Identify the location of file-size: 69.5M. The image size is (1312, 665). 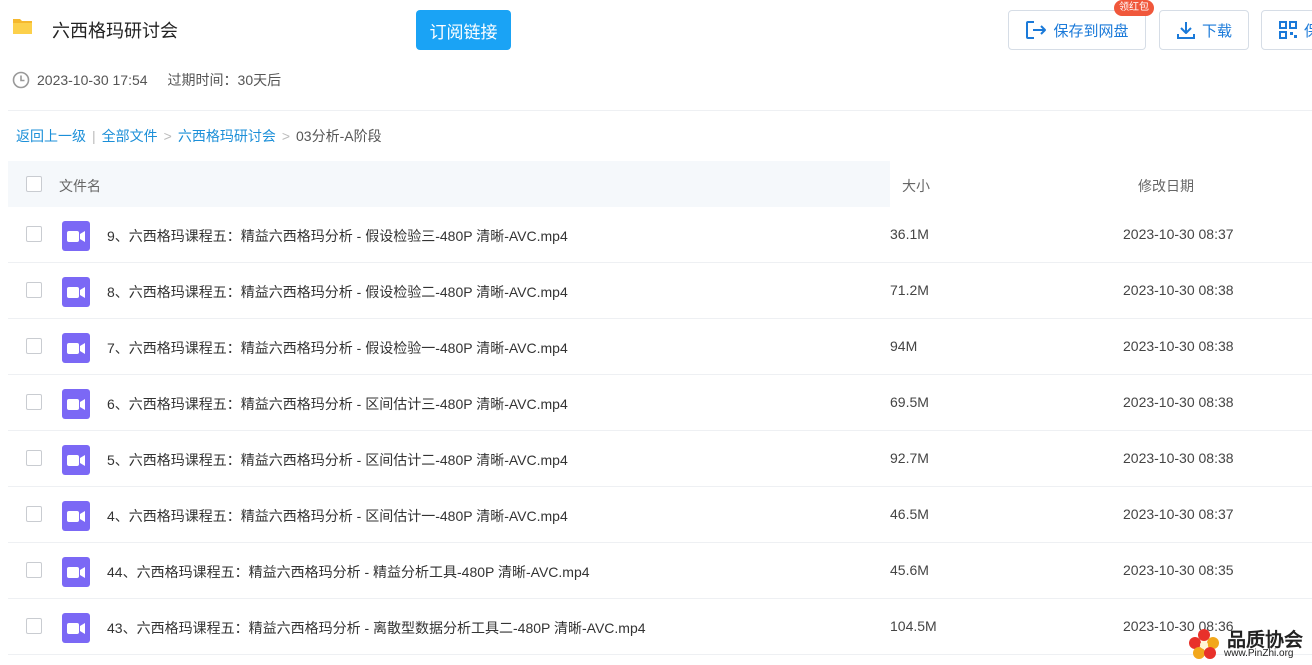
(909, 402).